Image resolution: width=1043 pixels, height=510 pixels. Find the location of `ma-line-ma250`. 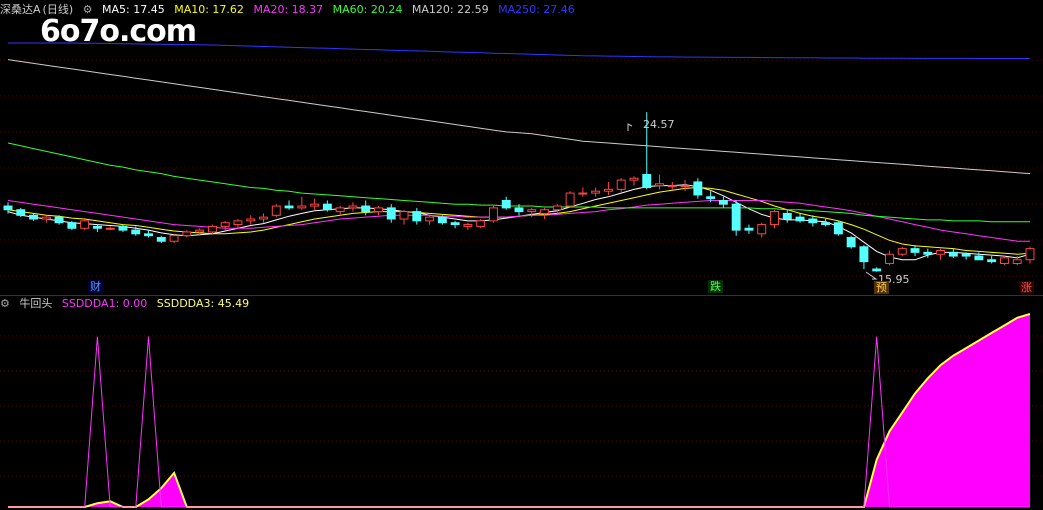

ma-line-ma250 is located at coordinates (519, 50).